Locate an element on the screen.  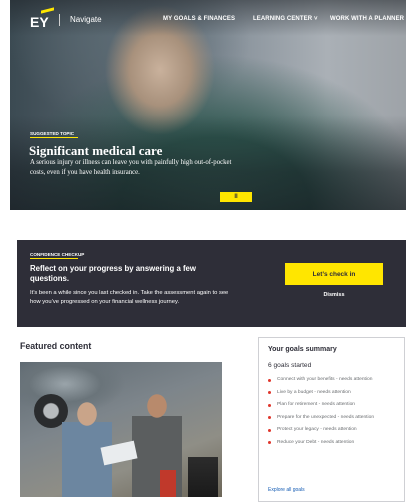
goal-item-label: Reduce your Debt - needs attention is located at coordinates (316, 442).